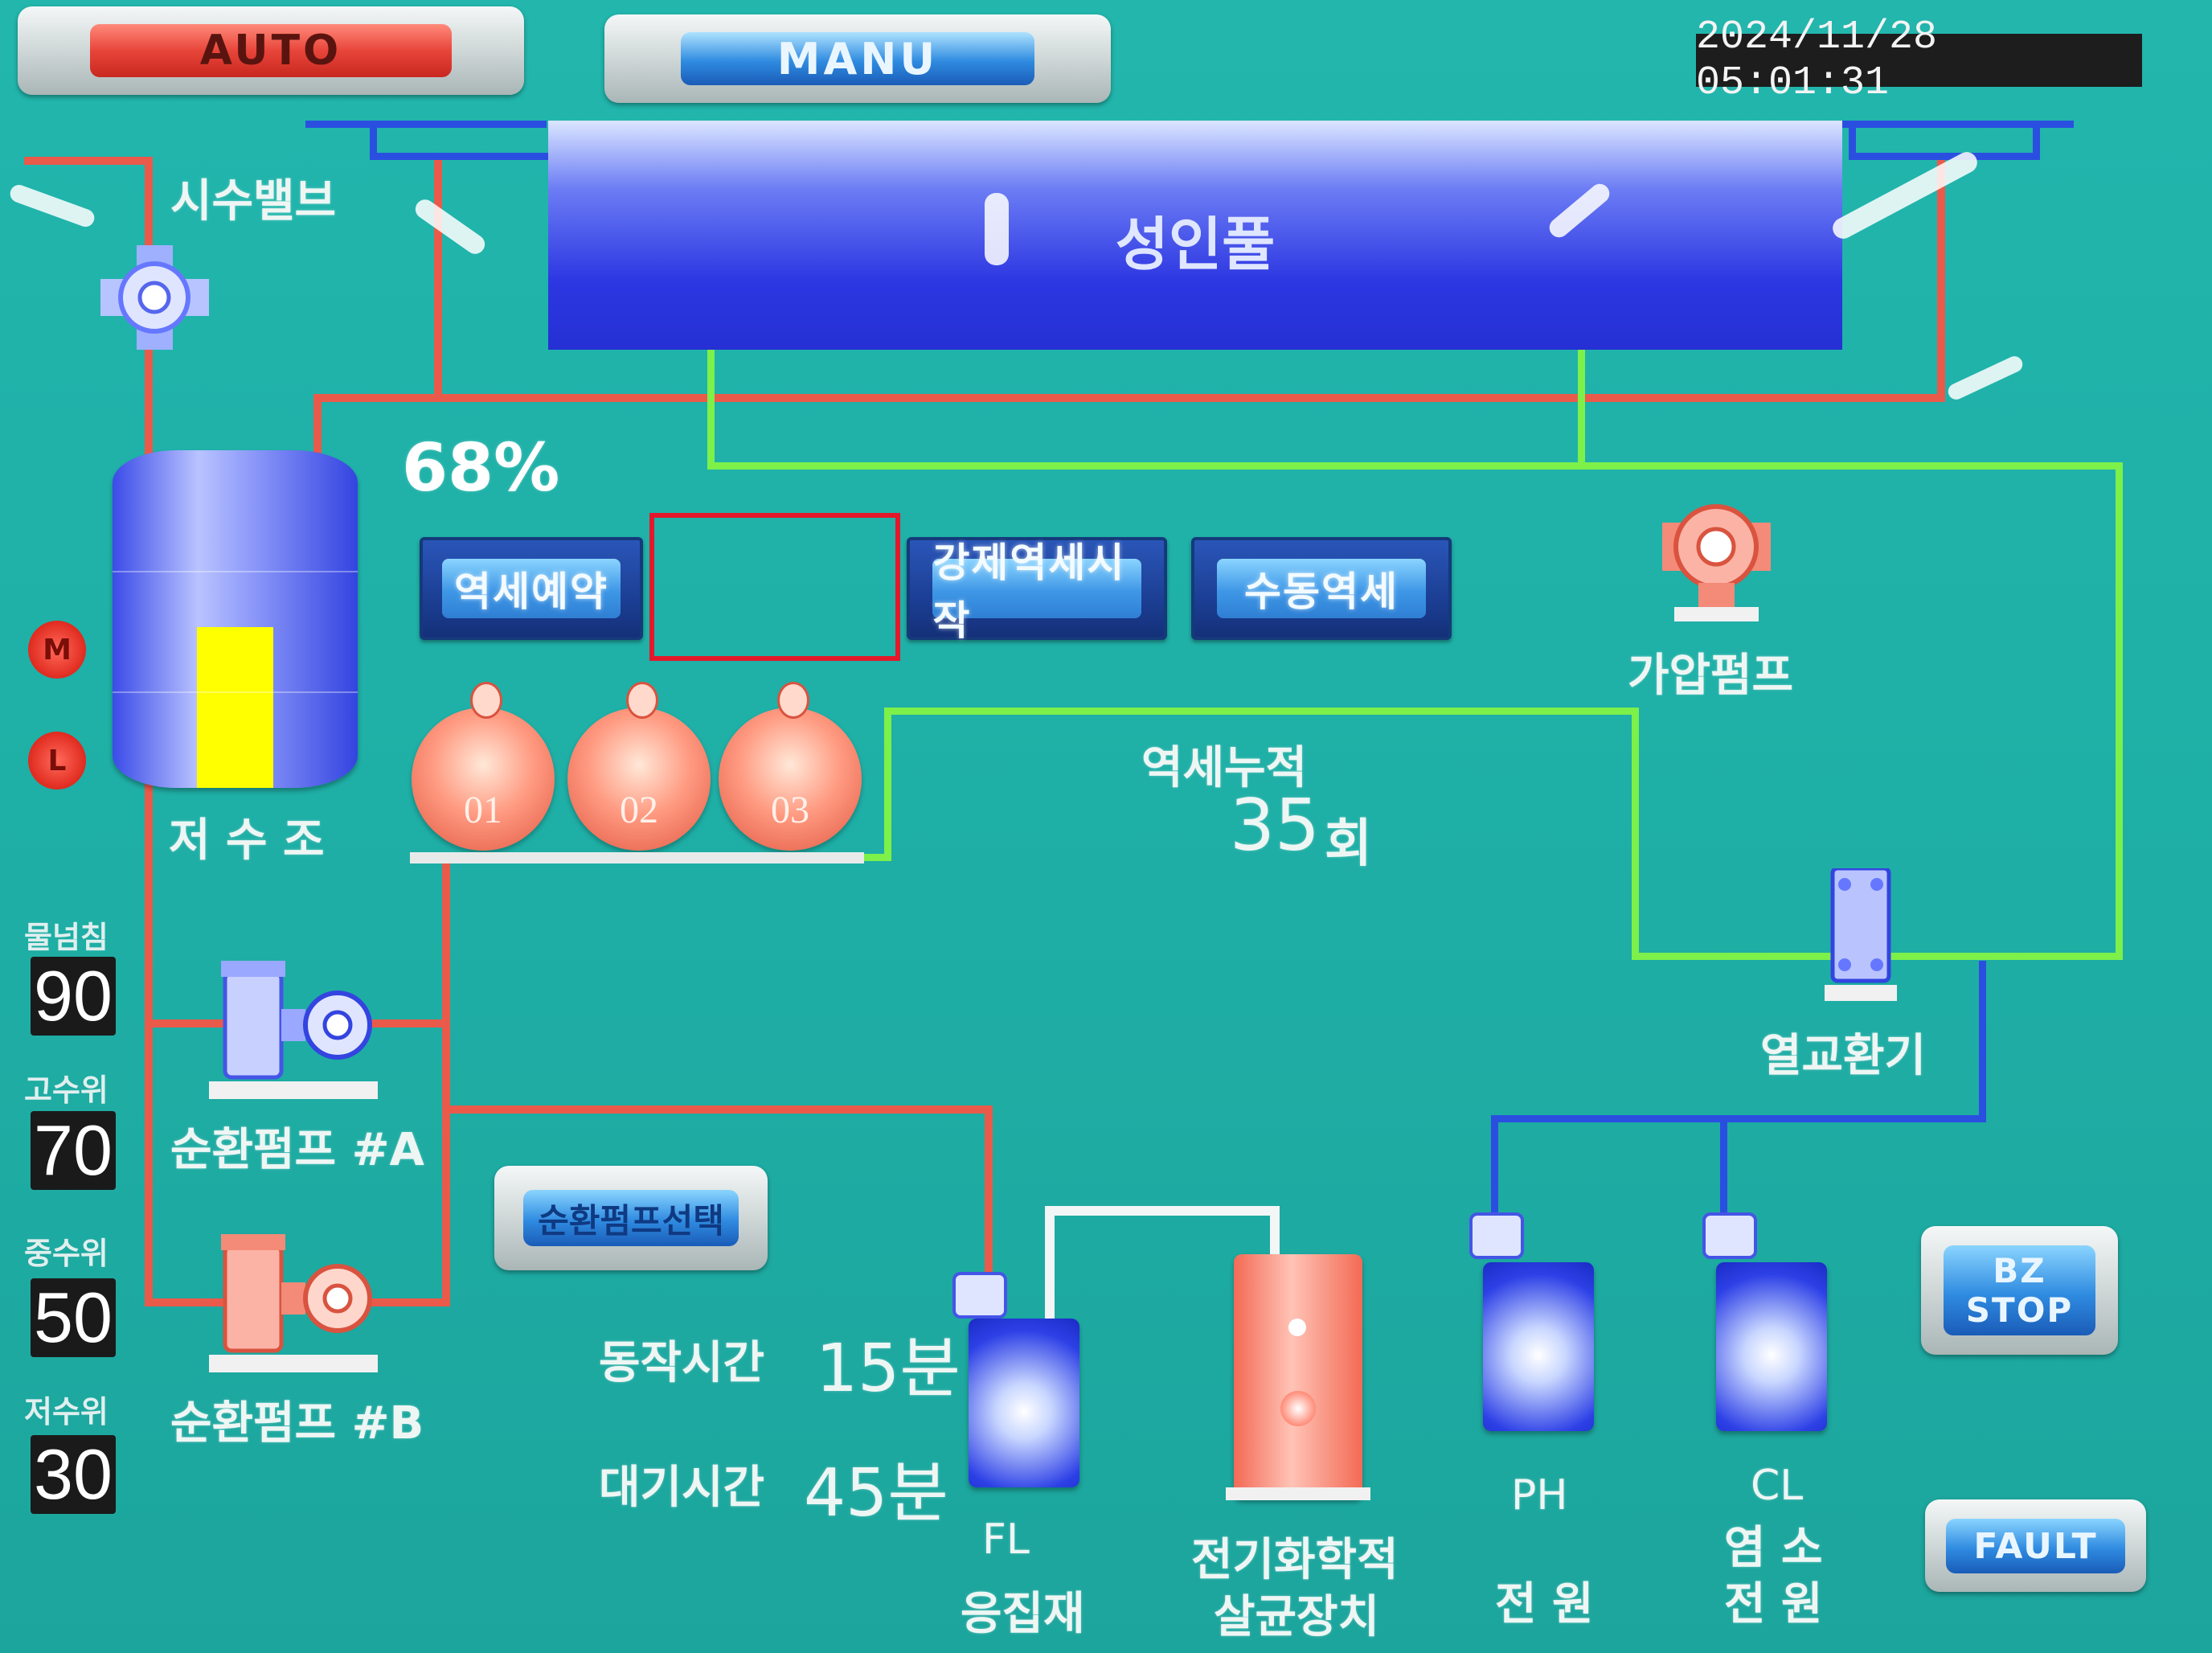 The height and width of the screenshot is (1653, 2212). Describe the element at coordinates (1006, 1540) in the screenshot. I see `fl-label-line1: FL` at that location.